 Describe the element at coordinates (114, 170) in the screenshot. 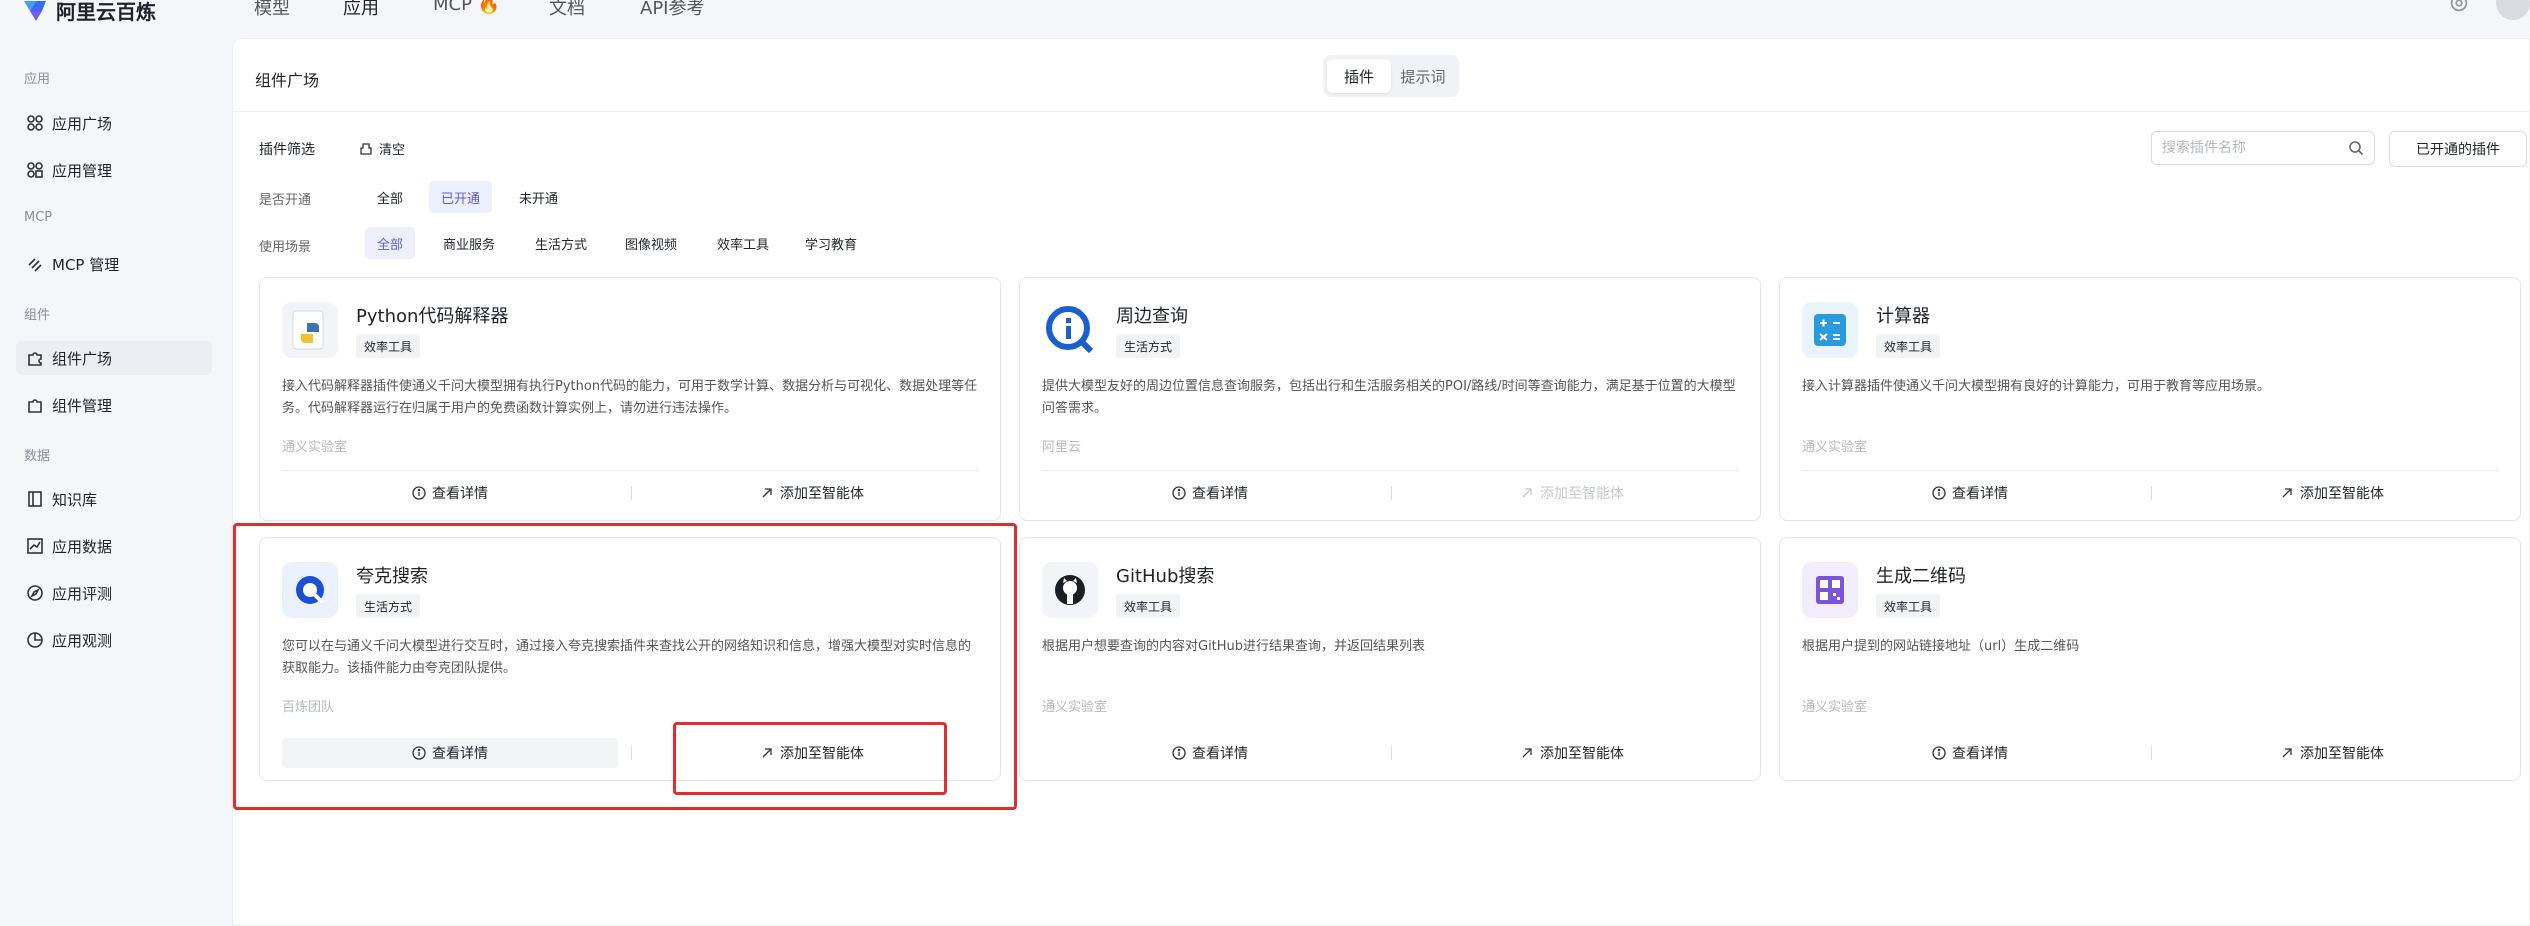

I see `sidebar-item-app-manage: 应用管理` at that location.